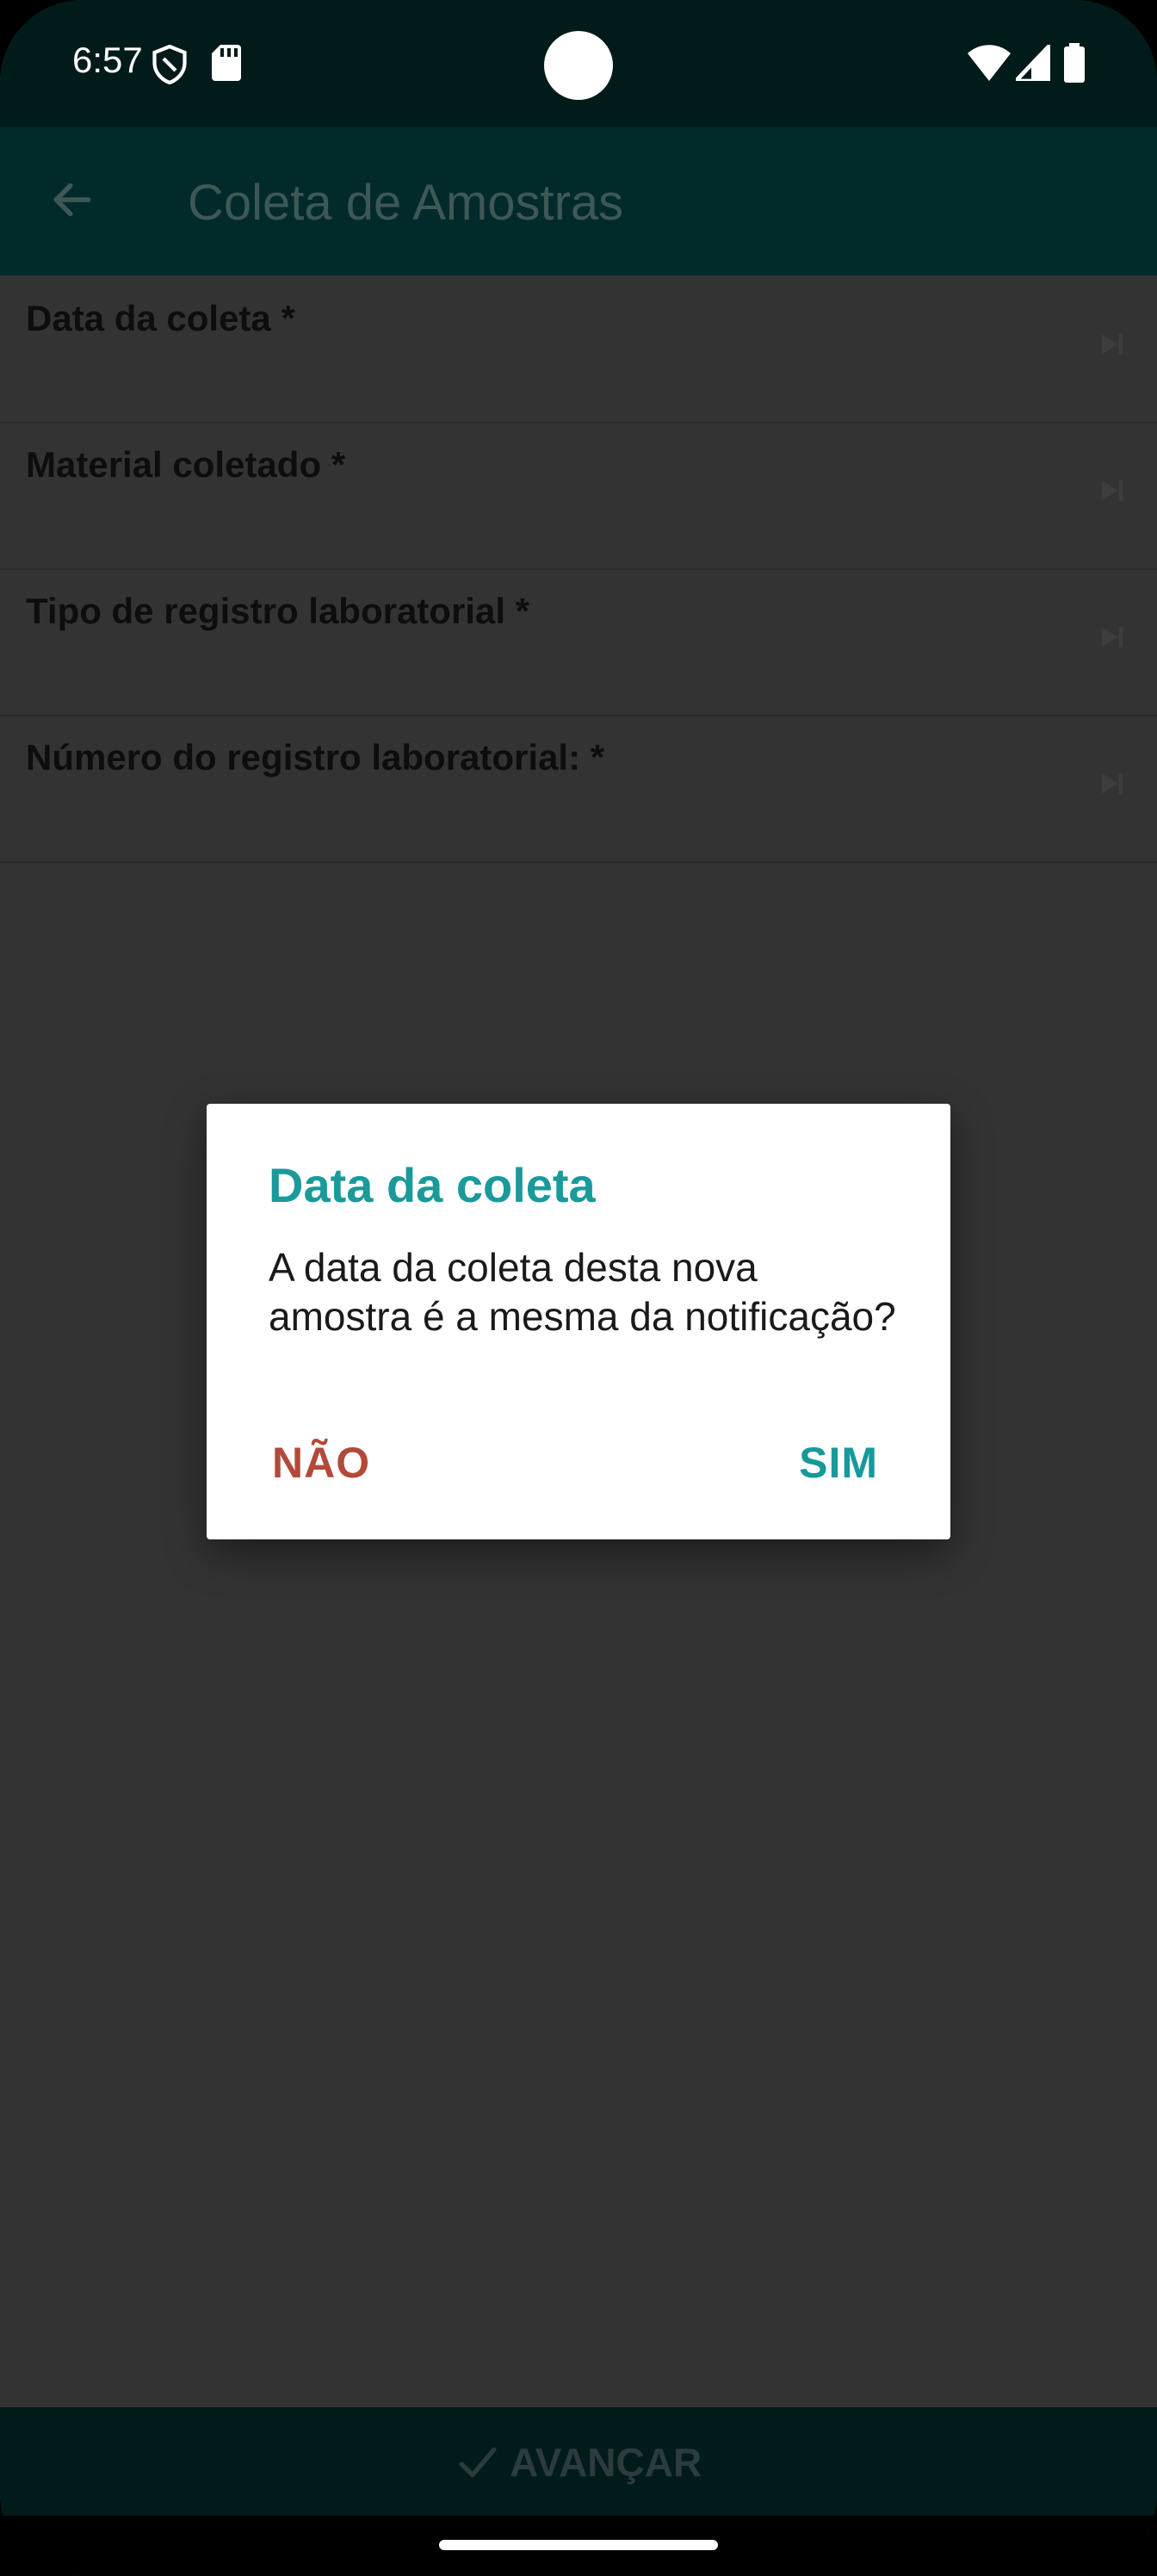 The image size is (1157, 2576). What do you see at coordinates (433, 1185) in the screenshot?
I see `dialog-title: Data da coleta` at bounding box center [433, 1185].